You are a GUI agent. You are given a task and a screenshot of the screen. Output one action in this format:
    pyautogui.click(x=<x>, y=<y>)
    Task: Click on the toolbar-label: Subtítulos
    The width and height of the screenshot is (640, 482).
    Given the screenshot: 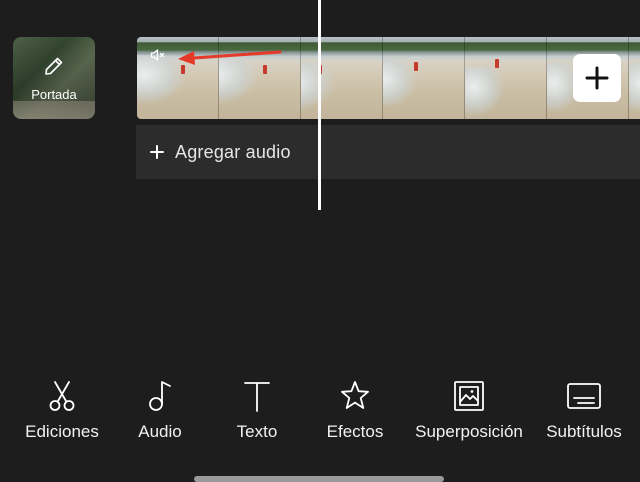 What is the action you would take?
    pyautogui.click(x=584, y=431)
    